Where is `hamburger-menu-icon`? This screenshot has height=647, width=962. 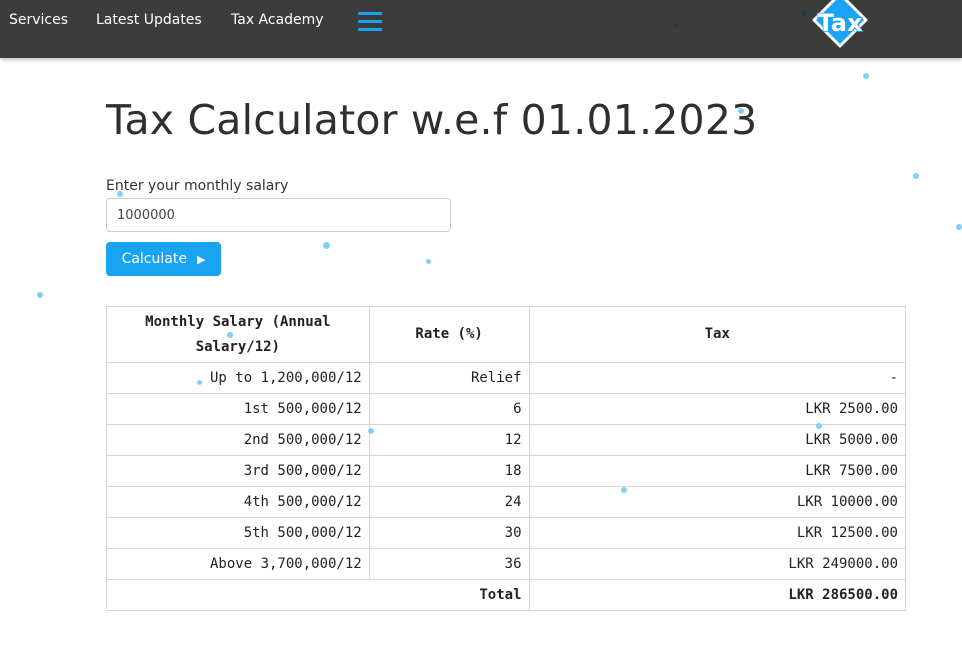 hamburger-menu-icon is located at coordinates (370, 22).